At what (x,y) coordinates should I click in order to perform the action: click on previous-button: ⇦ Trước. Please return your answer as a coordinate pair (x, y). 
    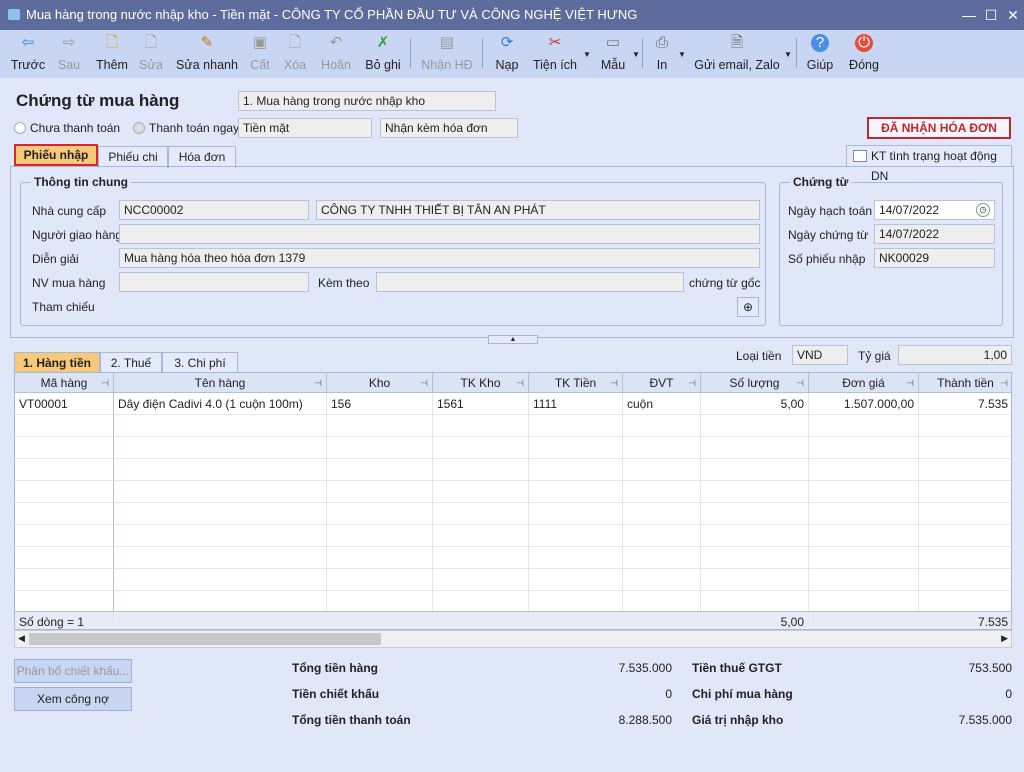
    Looking at the image, I should click on (28, 54).